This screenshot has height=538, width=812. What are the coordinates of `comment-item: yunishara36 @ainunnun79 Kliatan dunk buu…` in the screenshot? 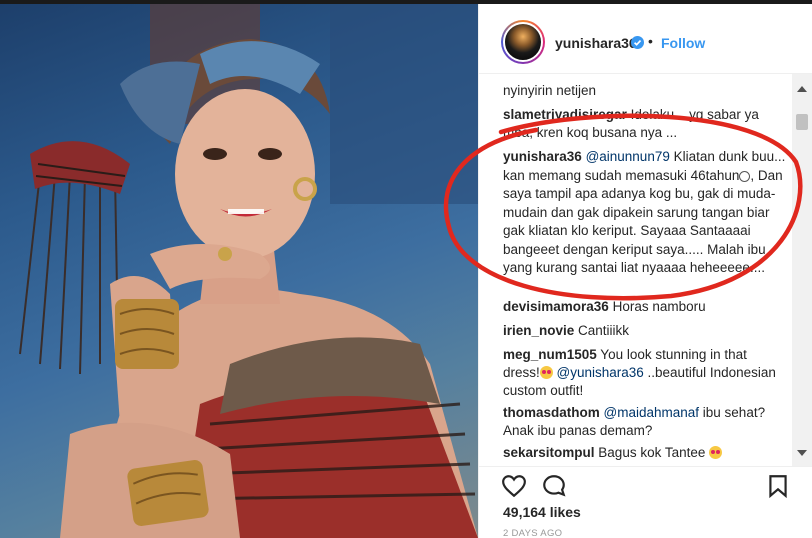 It's located at (645, 213).